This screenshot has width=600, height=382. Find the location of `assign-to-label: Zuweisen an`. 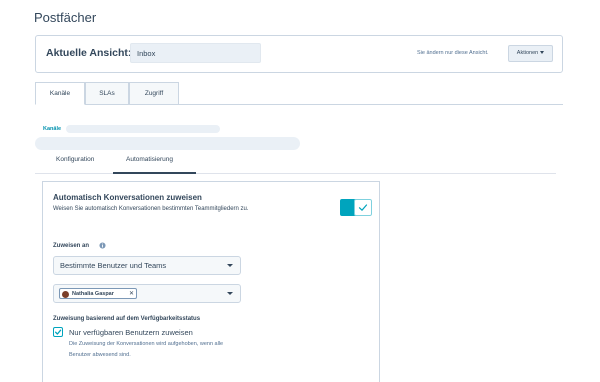

assign-to-label: Zuweisen an is located at coordinates (71, 246).